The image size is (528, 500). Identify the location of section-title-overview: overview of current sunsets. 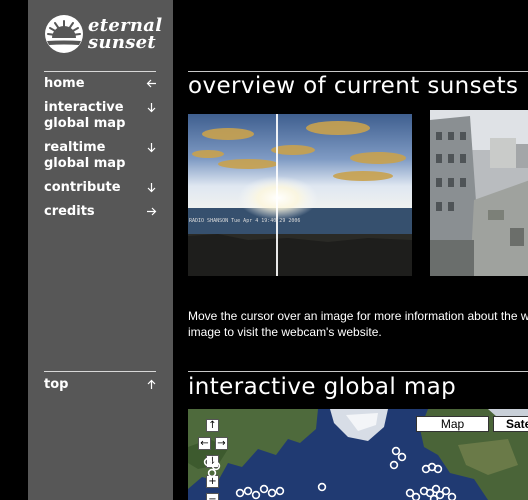
(353, 86).